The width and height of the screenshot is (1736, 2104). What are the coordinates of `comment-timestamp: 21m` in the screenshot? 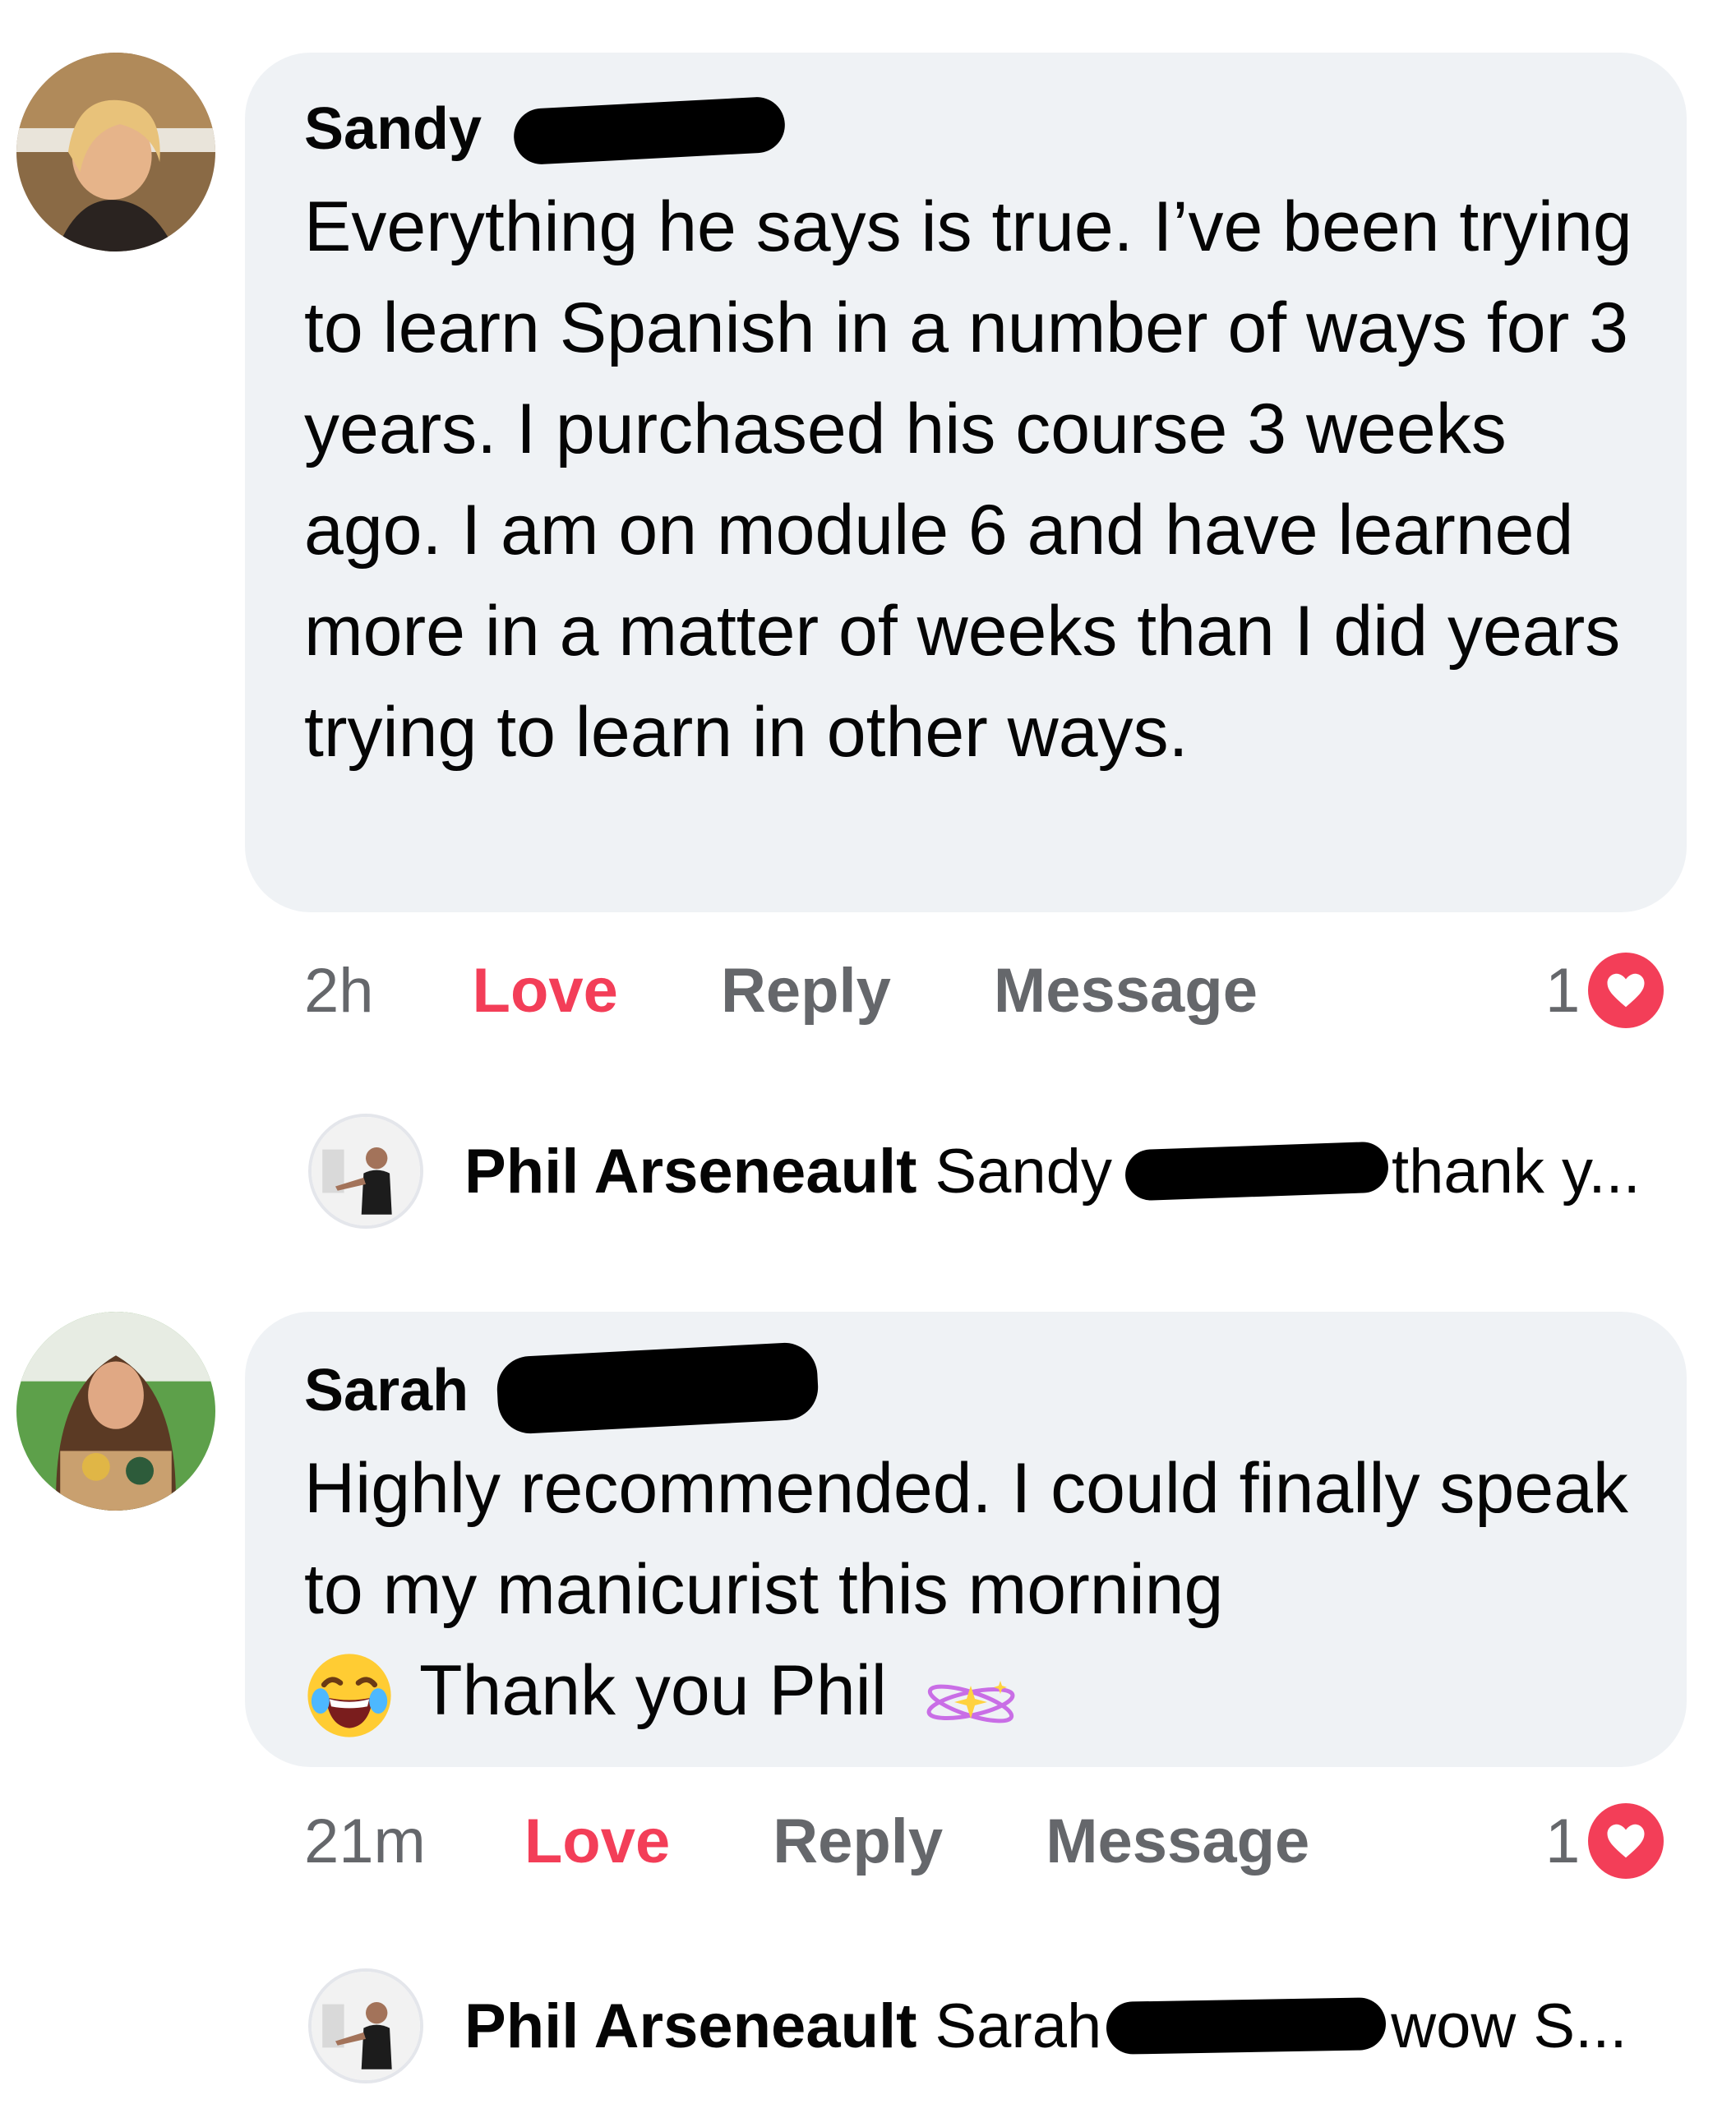 It's located at (365, 1841).